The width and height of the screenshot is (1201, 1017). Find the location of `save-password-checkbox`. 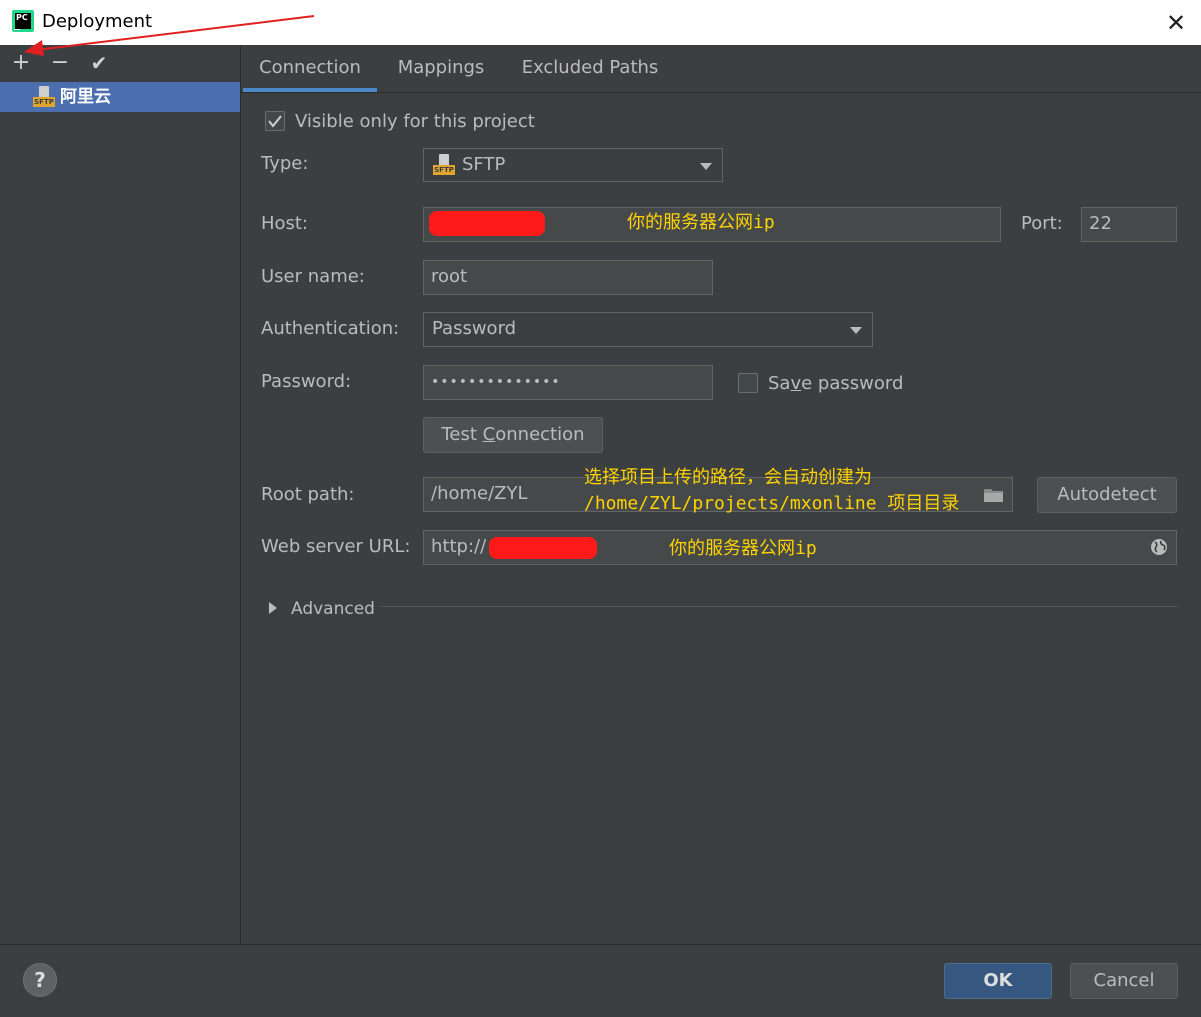

save-password-checkbox is located at coordinates (748, 383).